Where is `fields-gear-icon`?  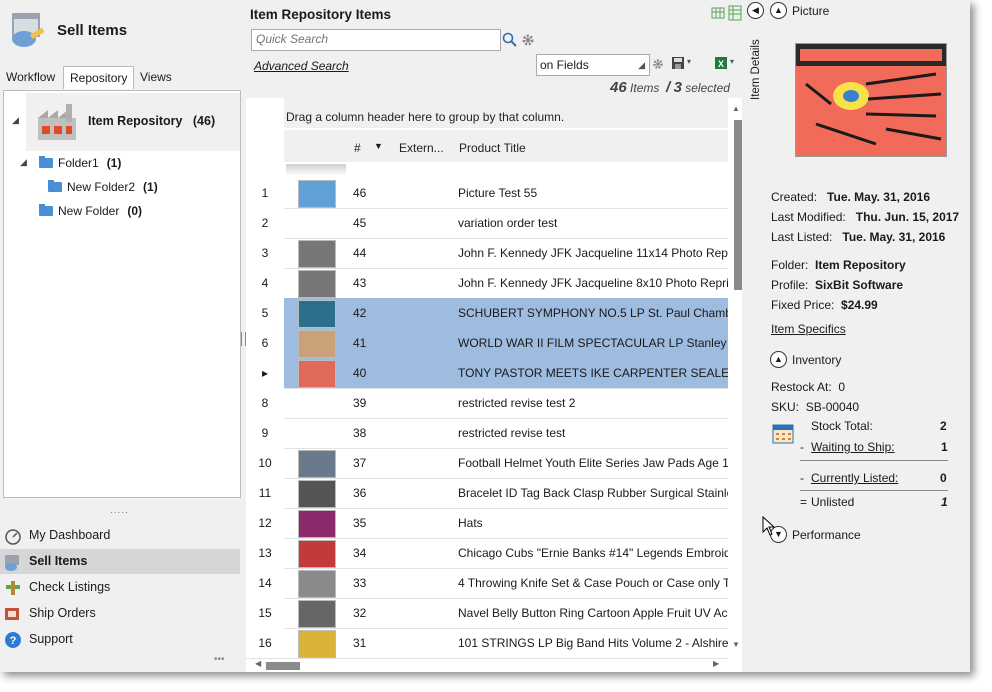
fields-gear-icon is located at coordinates (658, 64).